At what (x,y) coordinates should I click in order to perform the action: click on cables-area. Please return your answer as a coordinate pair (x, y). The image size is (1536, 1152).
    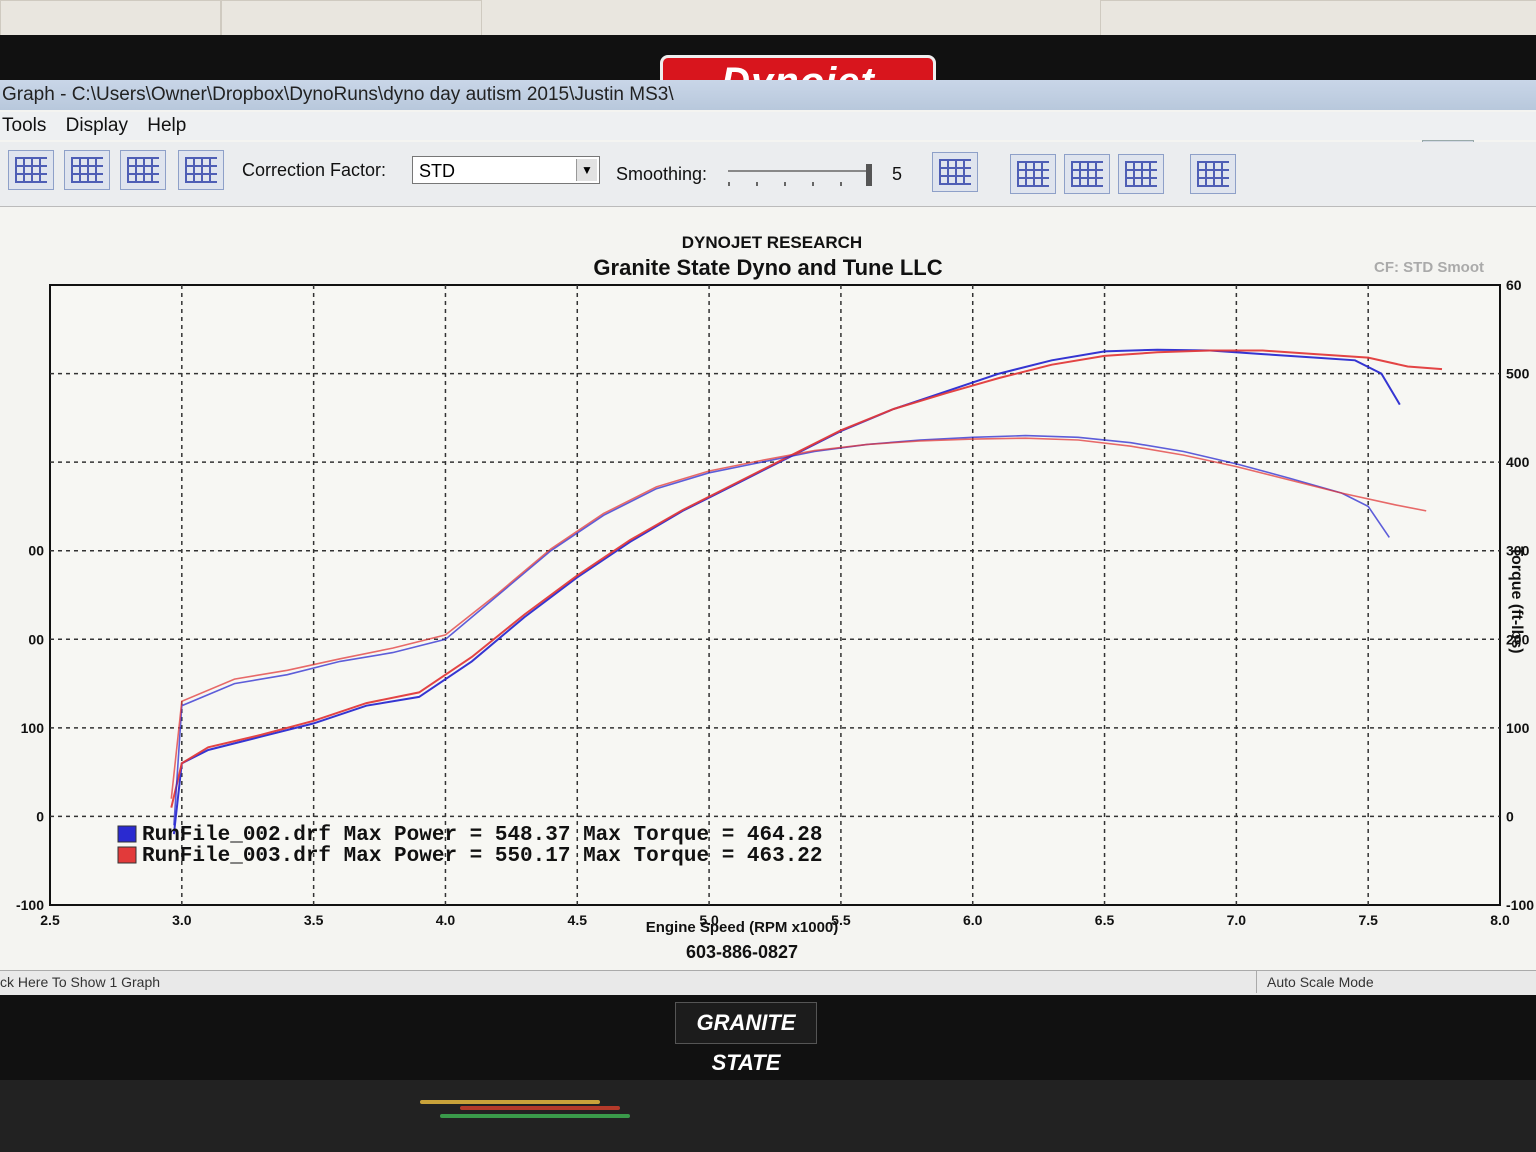
    Looking at the image, I should click on (768, 1116).